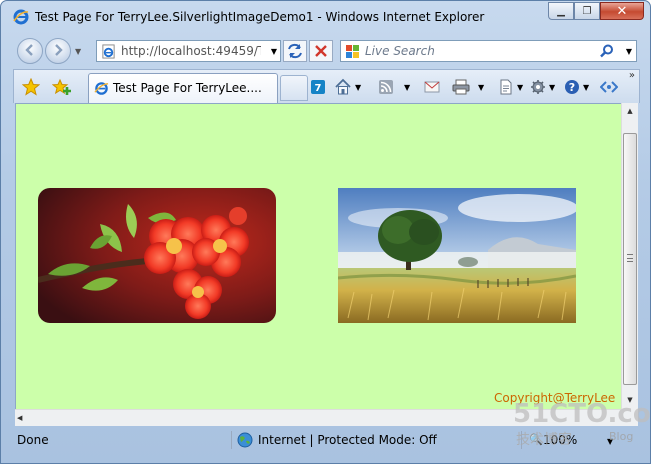  What do you see at coordinates (587, 11) in the screenshot?
I see `restore-button: ❐` at bounding box center [587, 11].